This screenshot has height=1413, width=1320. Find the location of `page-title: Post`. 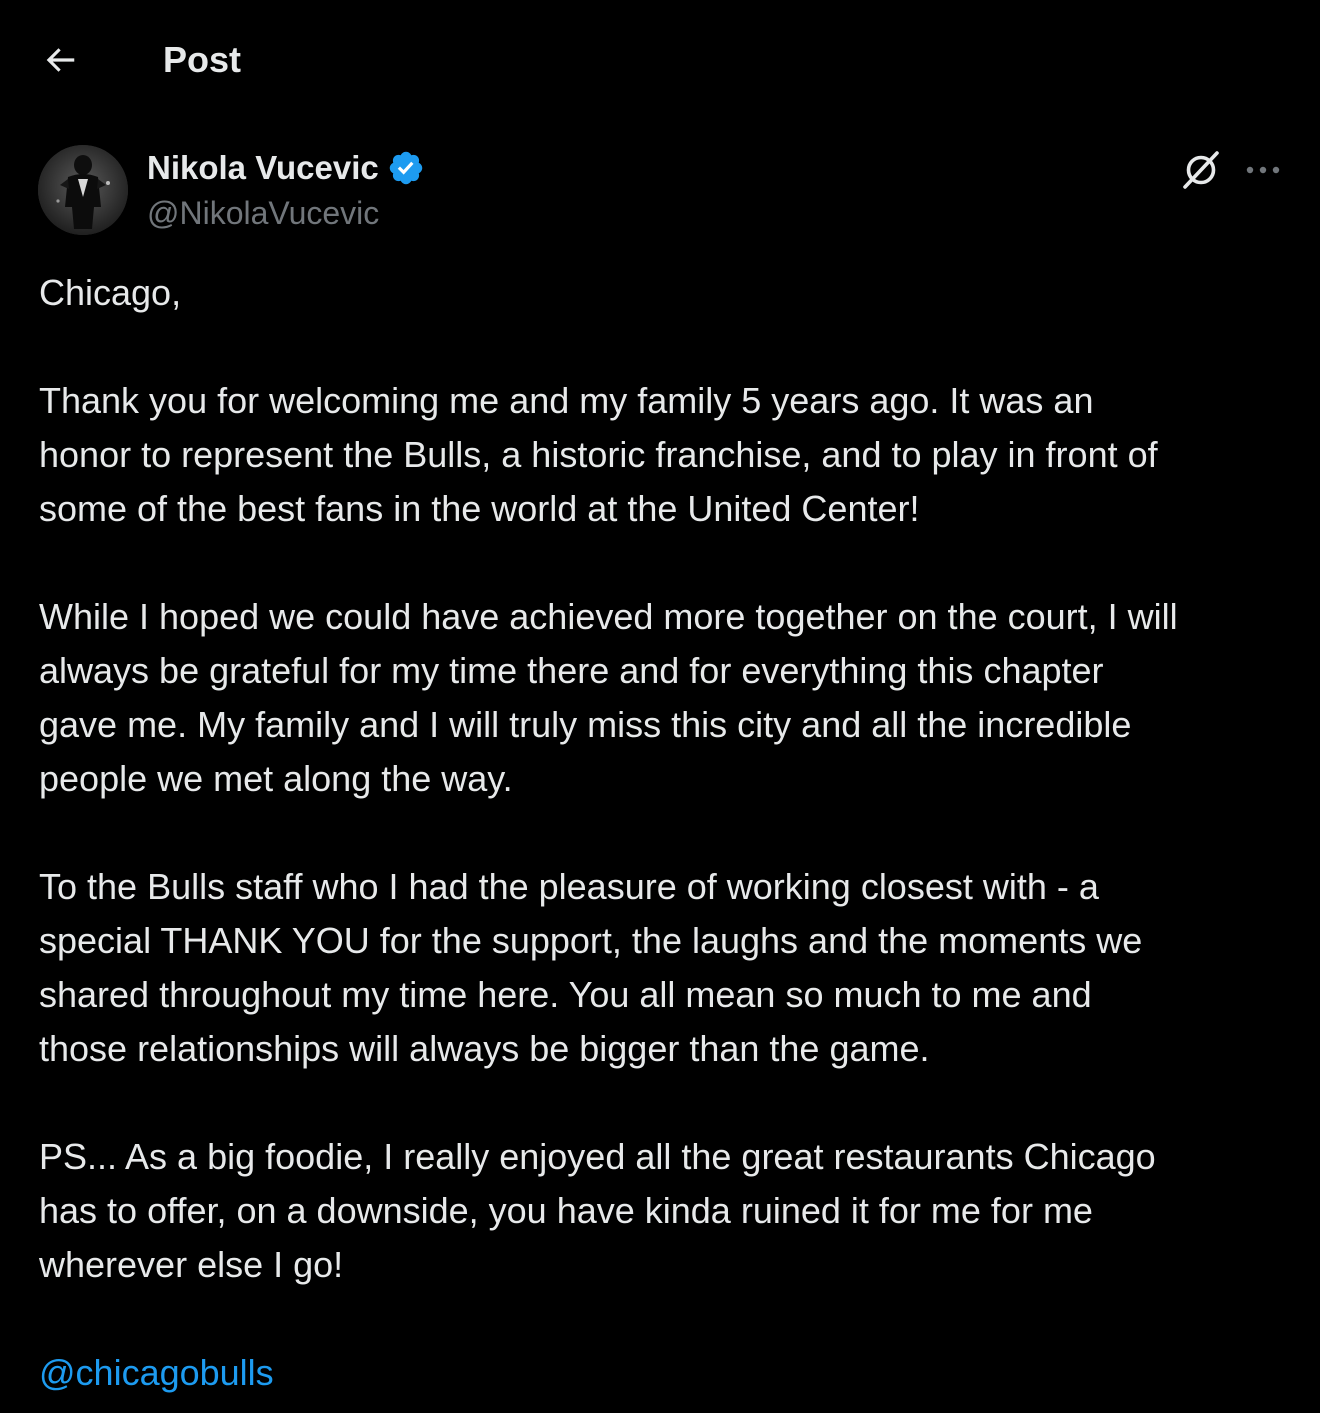

page-title: Post is located at coordinates (202, 59).